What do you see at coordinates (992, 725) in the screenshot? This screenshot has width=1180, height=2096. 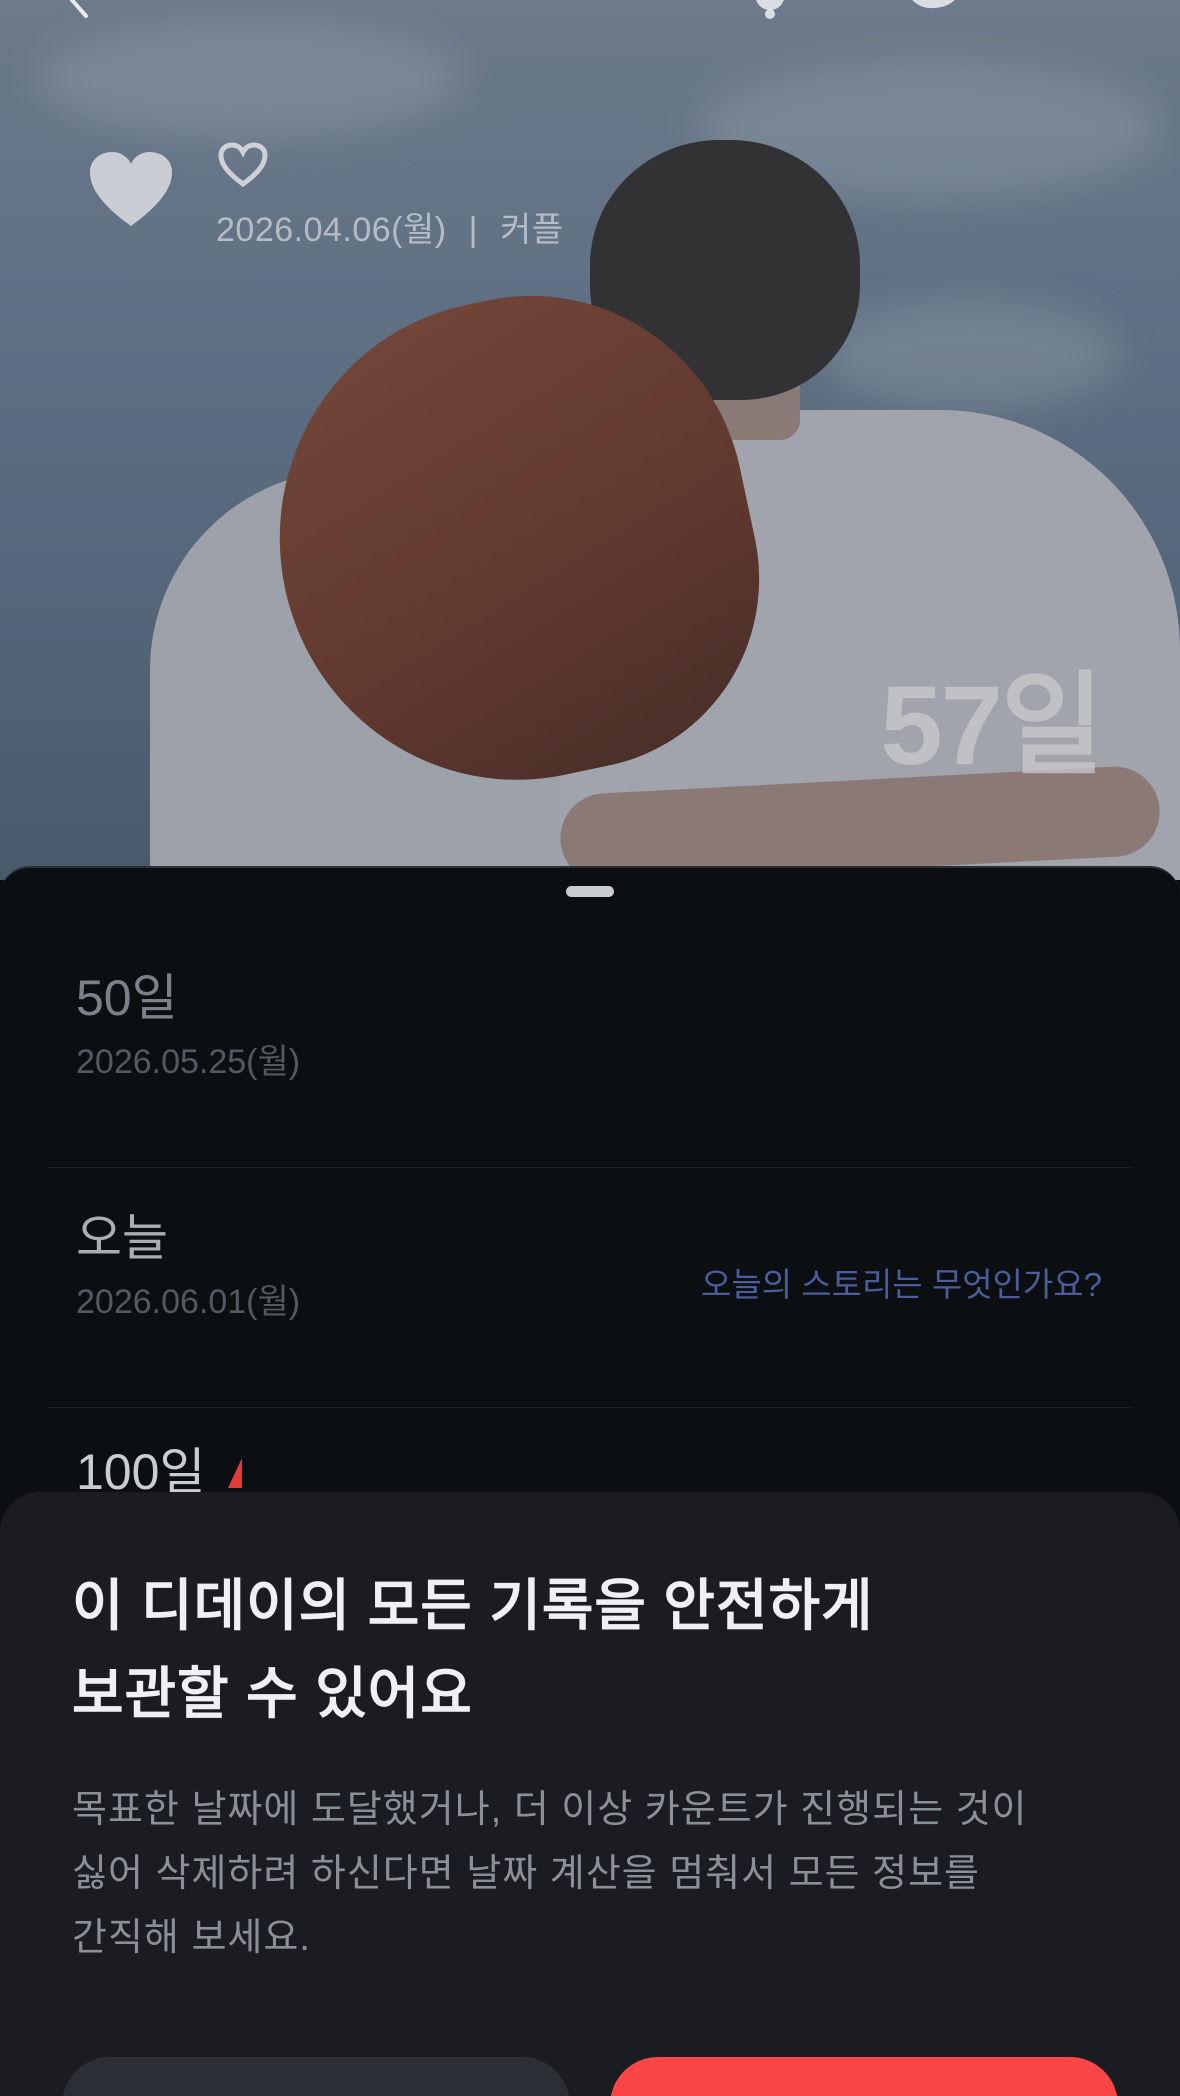 I see `day-count: 57일` at bounding box center [992, 725].